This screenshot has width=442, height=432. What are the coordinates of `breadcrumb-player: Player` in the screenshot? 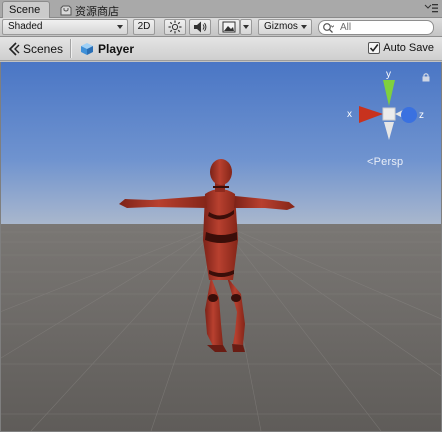 It's located at (107, 49).